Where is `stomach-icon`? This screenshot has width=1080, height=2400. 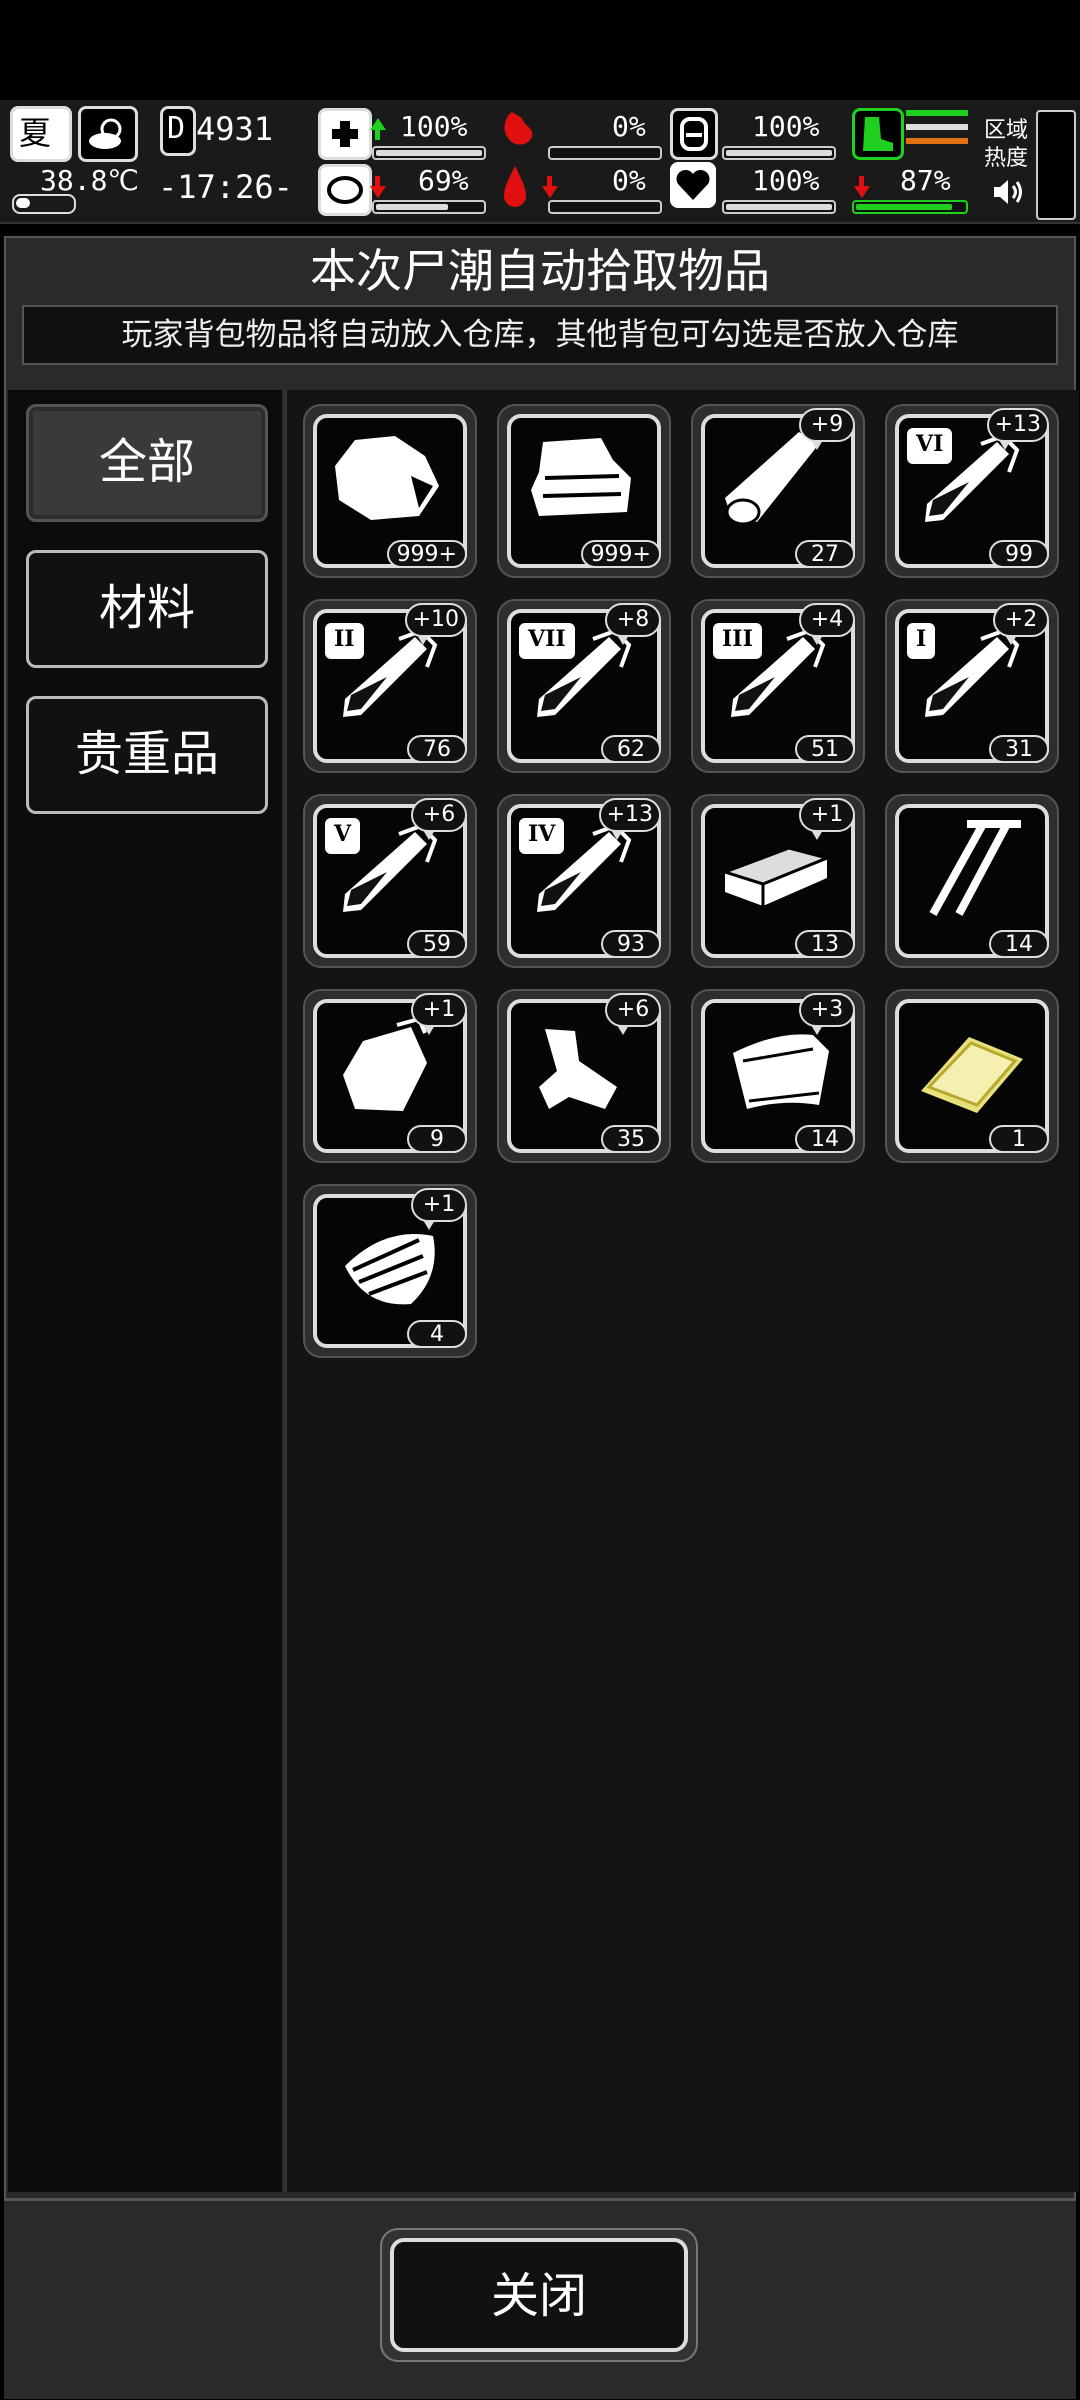 stomach-icon is located at coordinates (517, 131).